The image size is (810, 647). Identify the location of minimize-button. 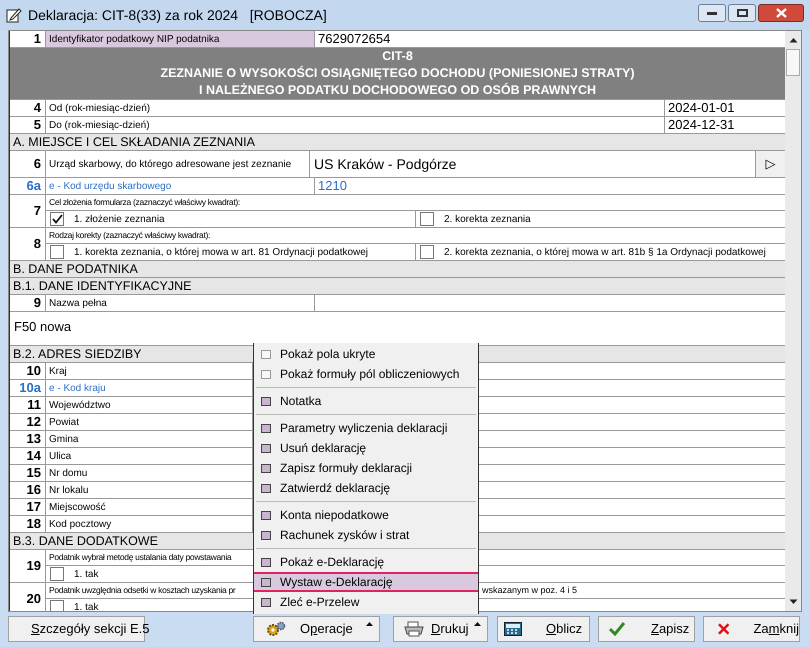
(712, 13).